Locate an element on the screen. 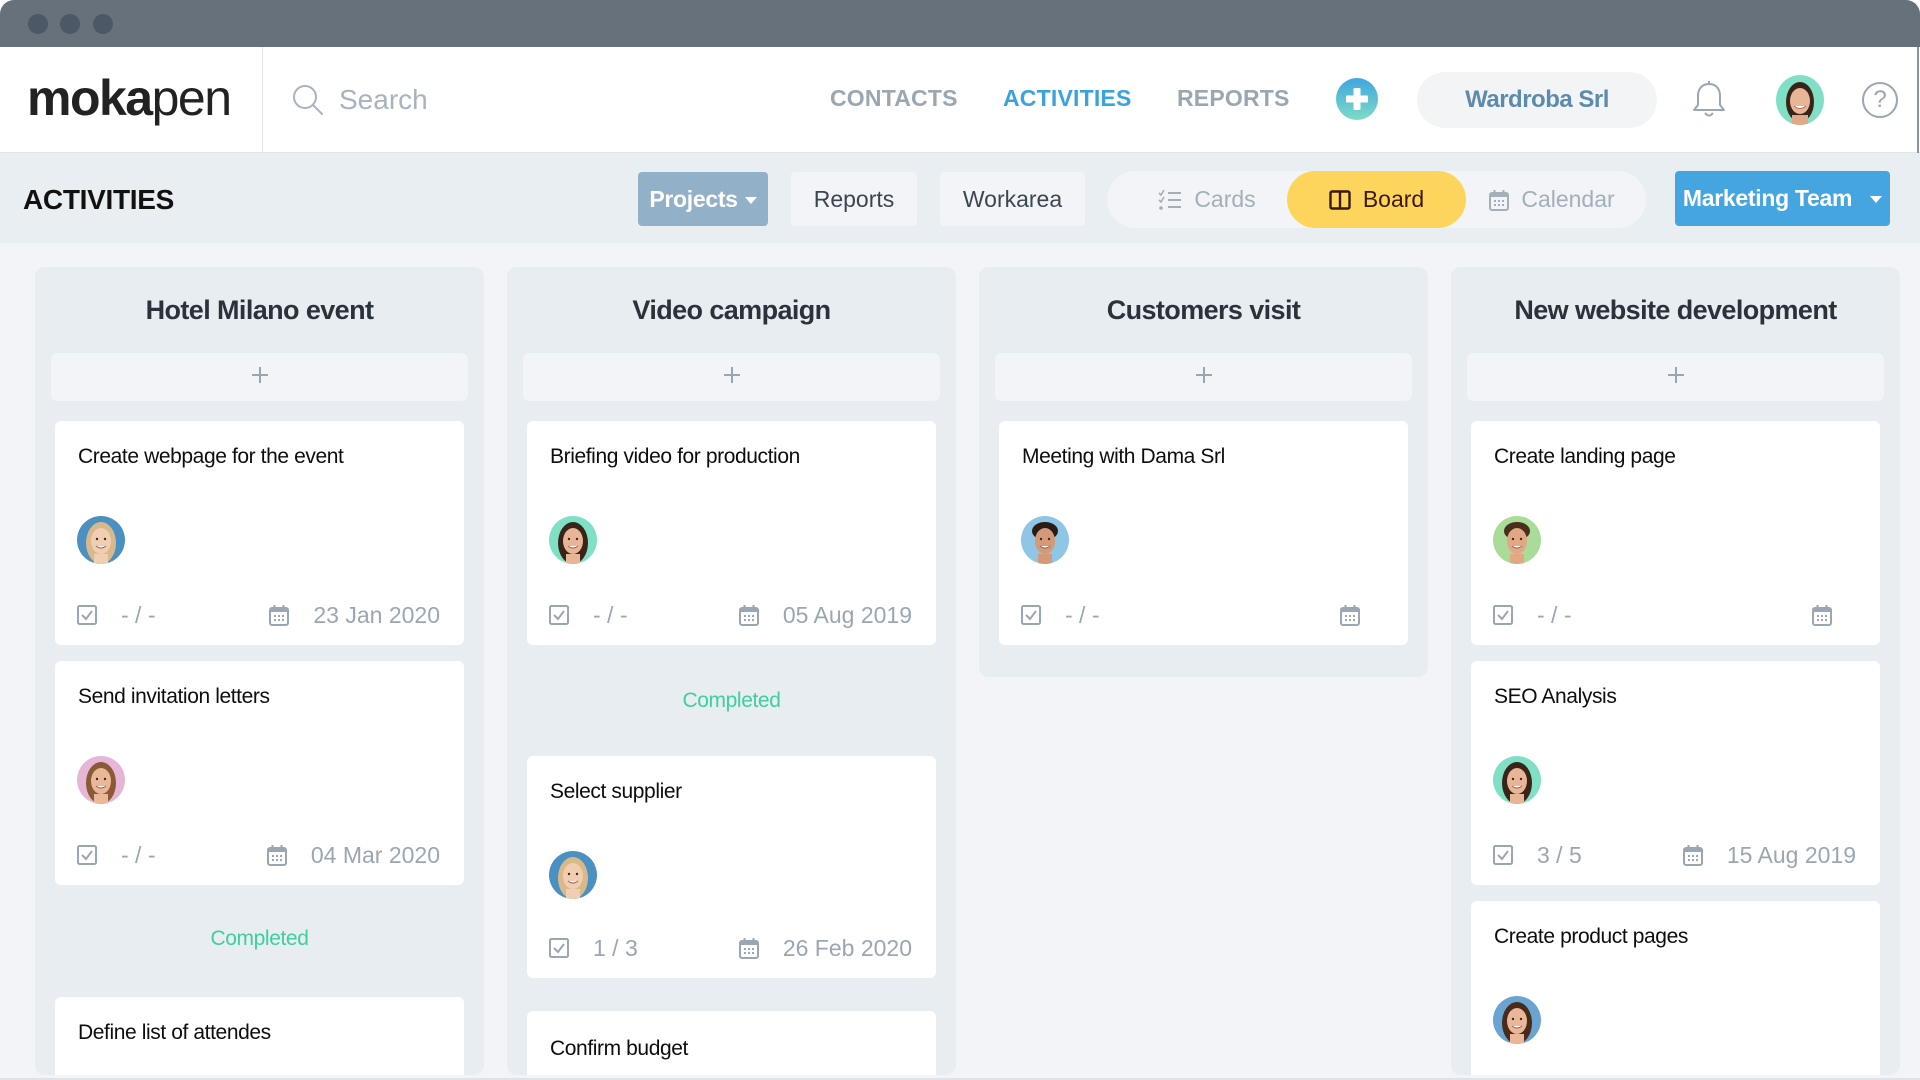  bell-icon is located at coordinates (1709, 100).